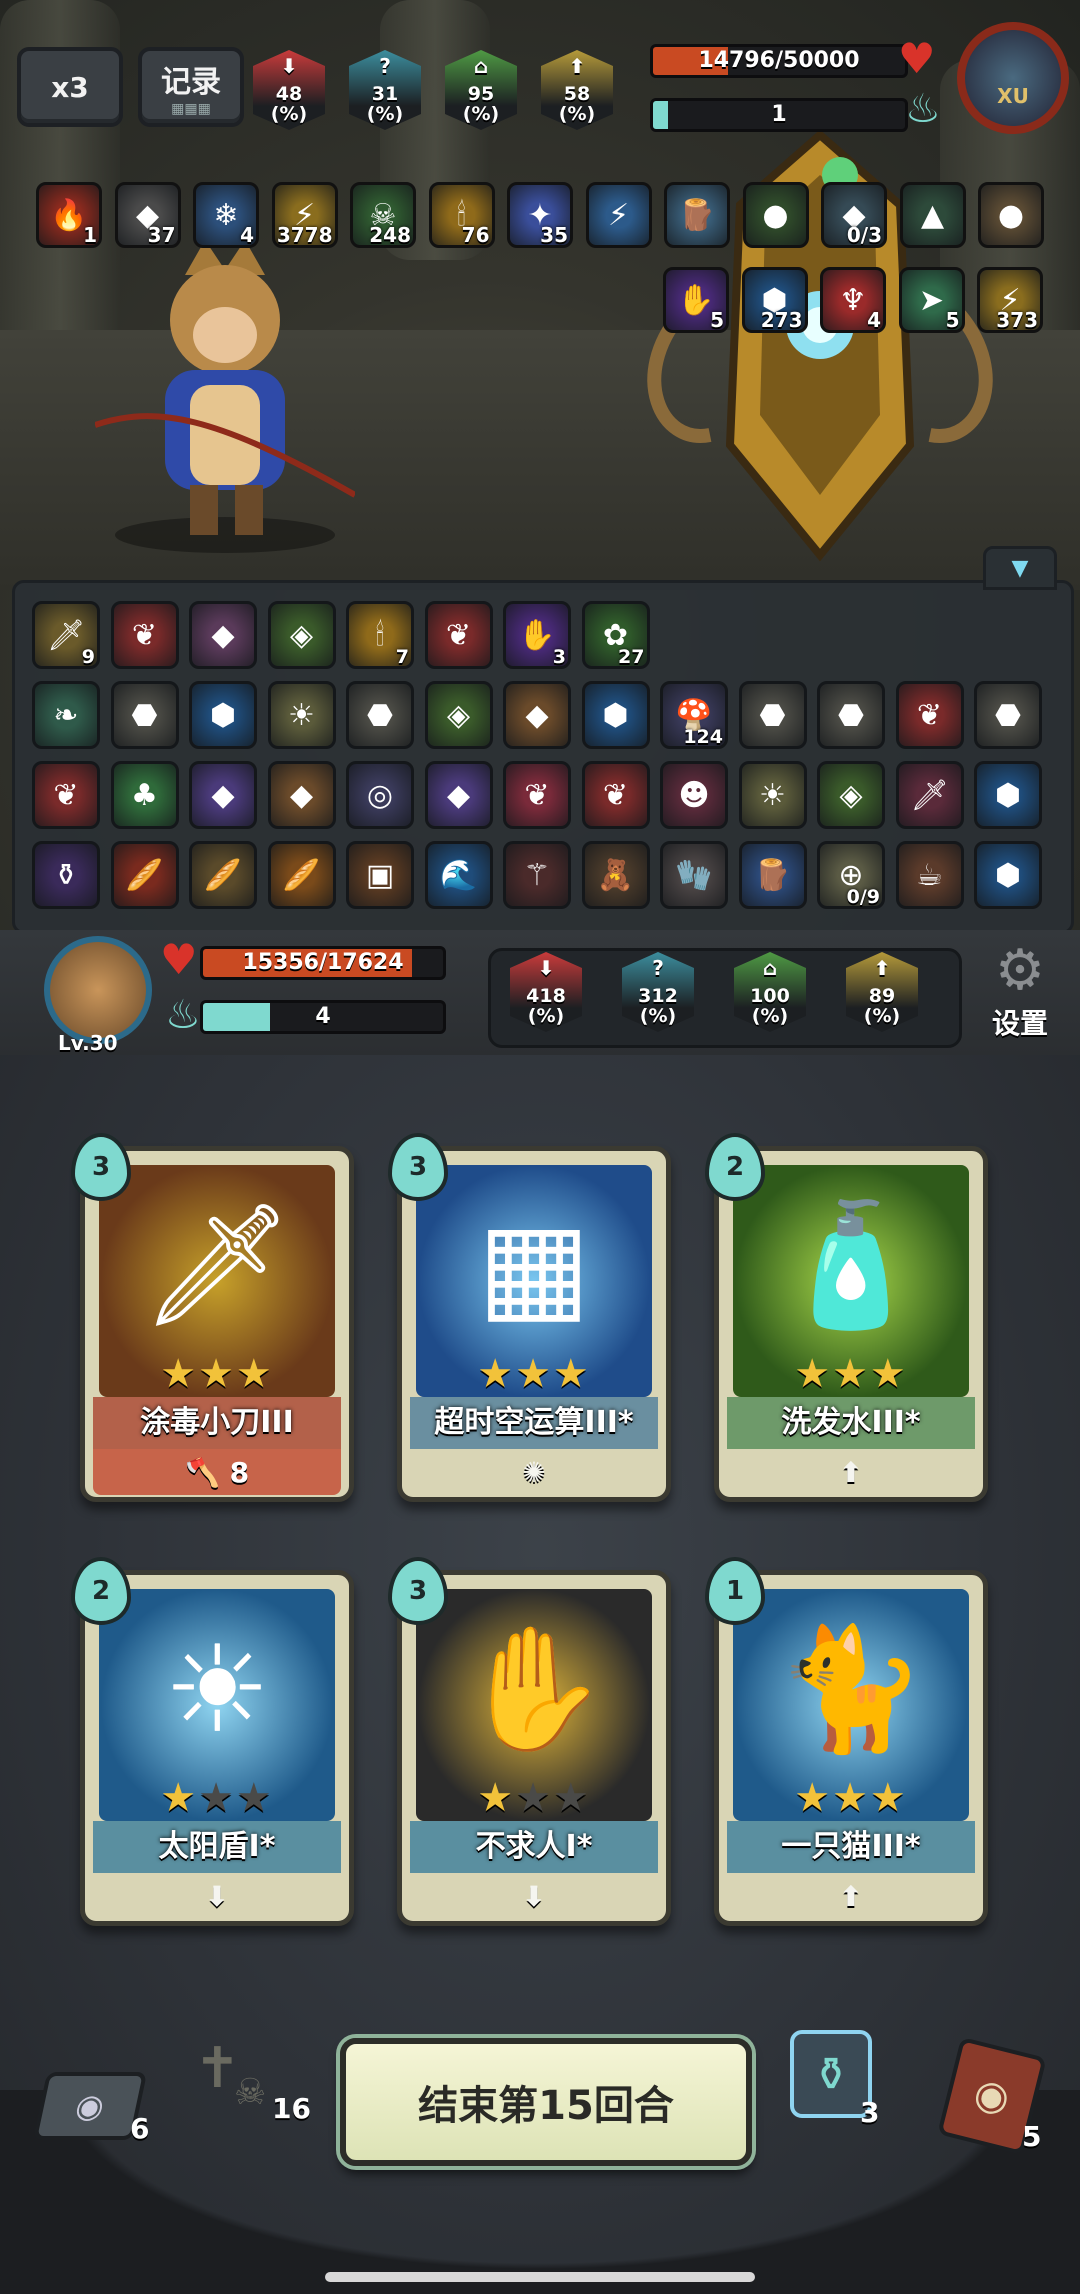  I want to click on blood-flame-slot: 🔥 1, so click(69, 215).